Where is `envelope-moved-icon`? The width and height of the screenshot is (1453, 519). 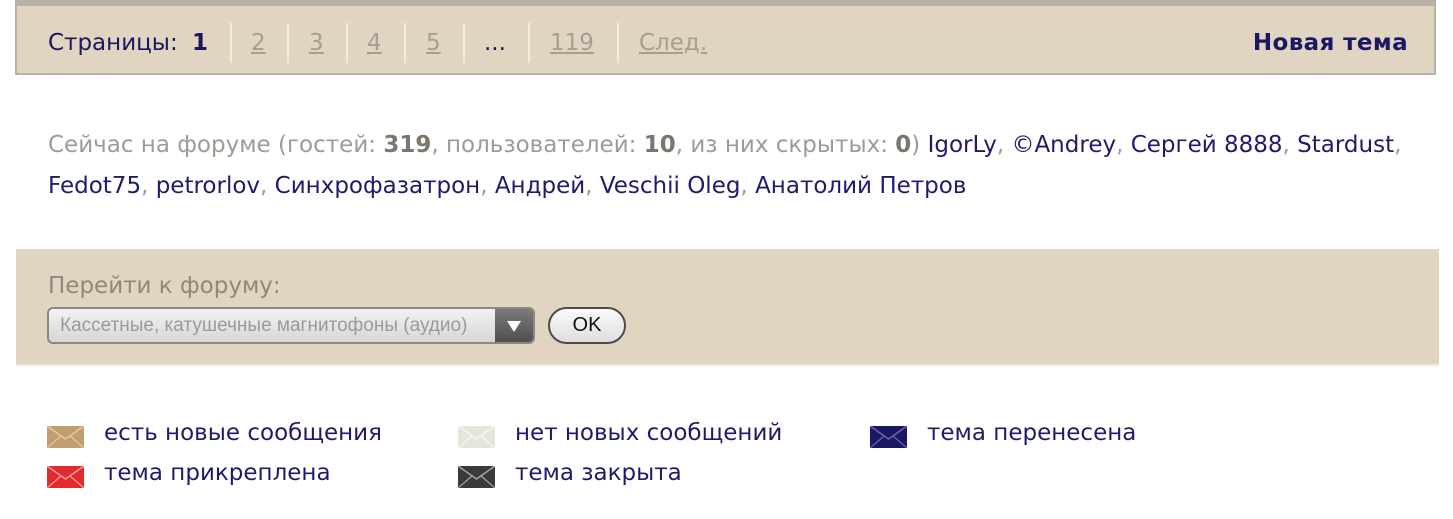 envelope-moved-icon is located at coordinates (888, 437).